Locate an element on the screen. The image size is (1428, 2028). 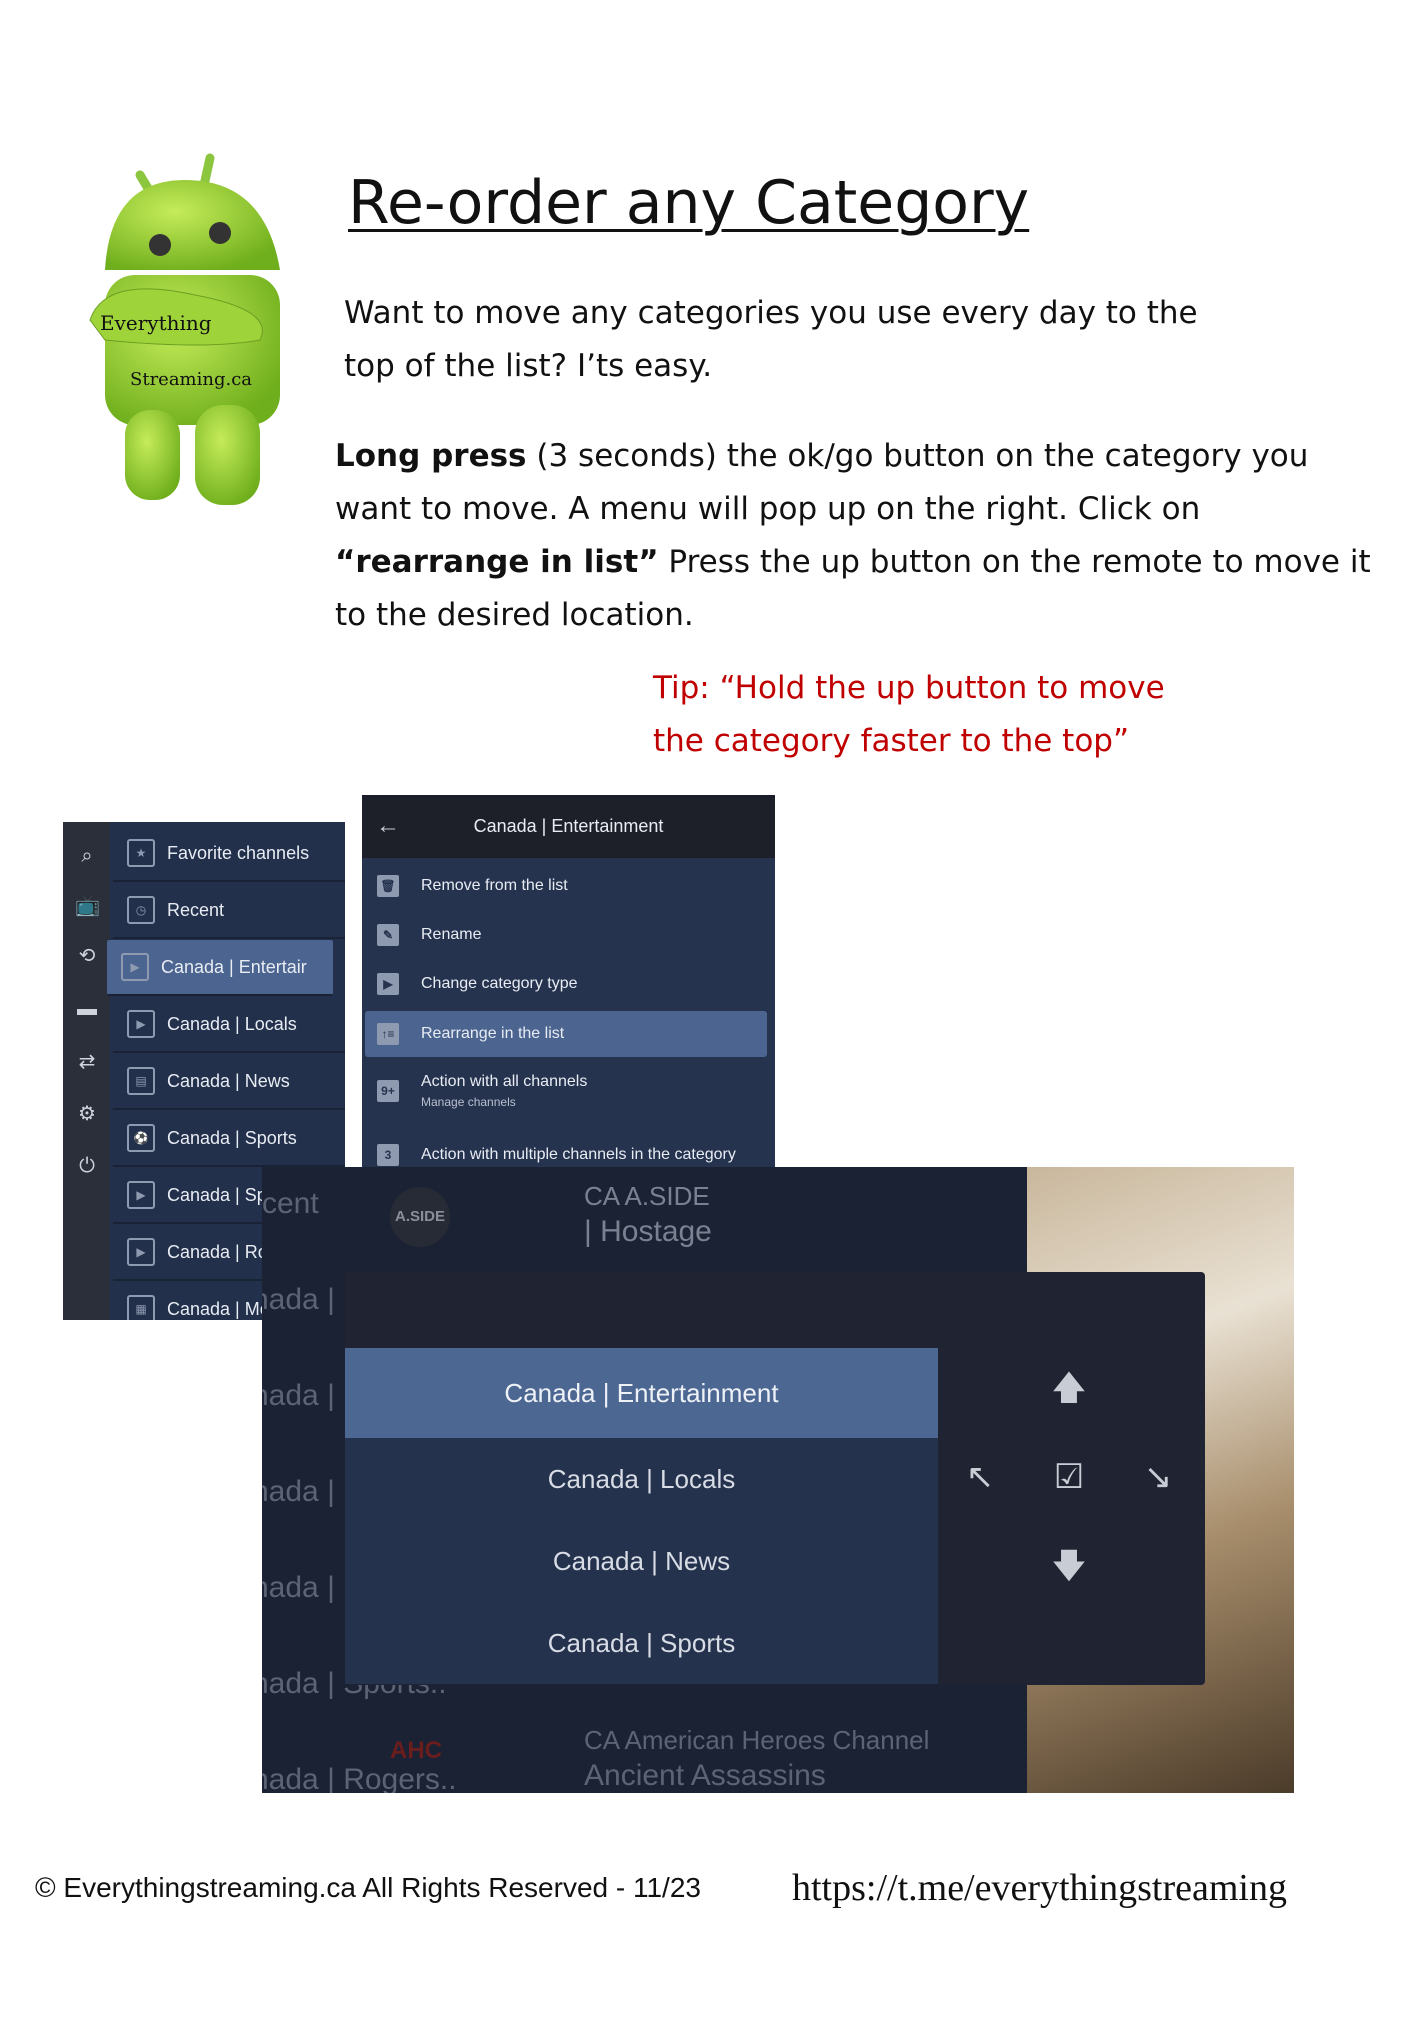
background-category-label: nada | Rogers.. is located at coordinates (359, 1778).